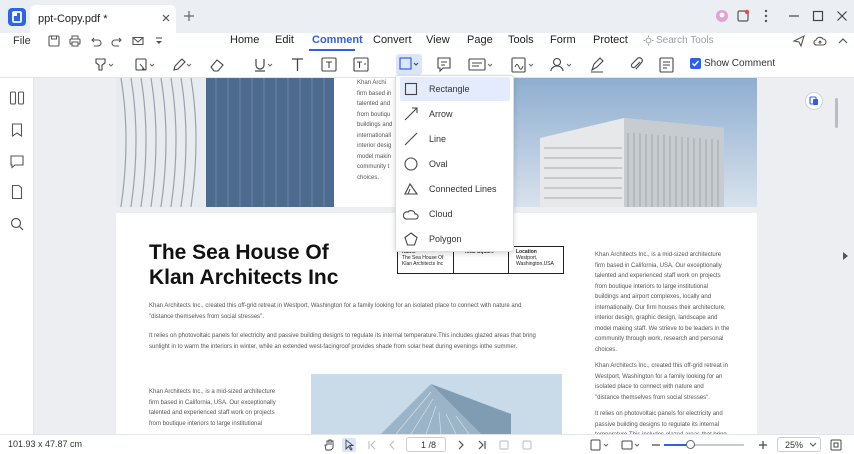  Describe the element at coordinates (104, 65) in the screenshot. I see `highlight-tool-icon` at that location.